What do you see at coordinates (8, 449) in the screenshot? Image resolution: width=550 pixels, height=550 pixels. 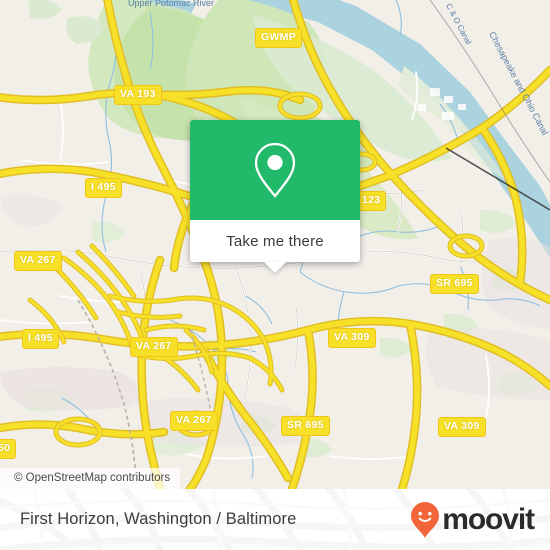 I see `road-shield-50: 50` at bounding box center [8, 449].